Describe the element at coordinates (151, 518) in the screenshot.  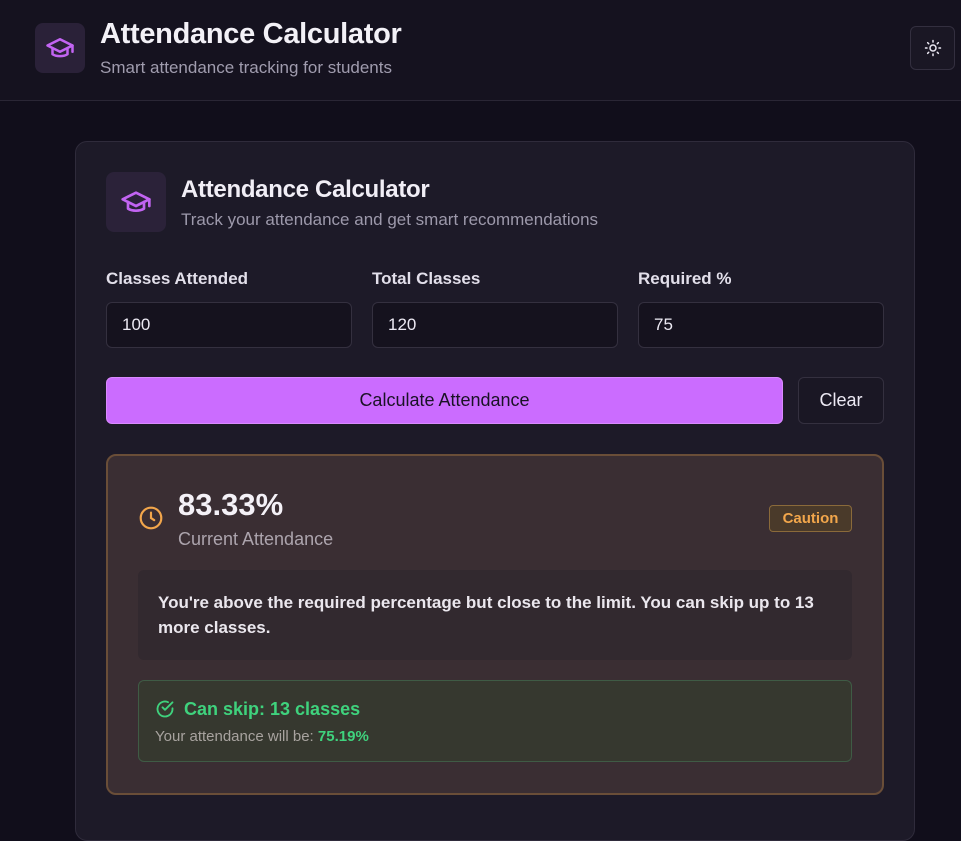
I see `clock-icon` at that location.